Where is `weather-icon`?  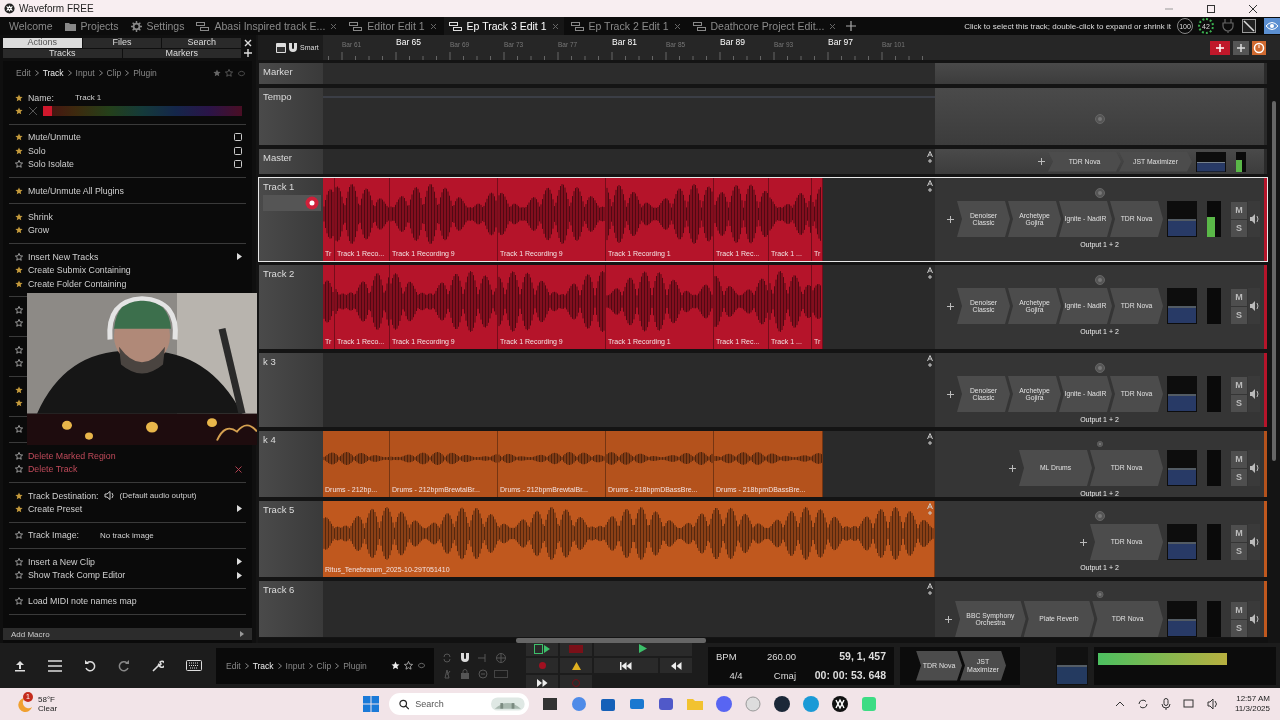 weather-icon is located at coordinates (25, 704).